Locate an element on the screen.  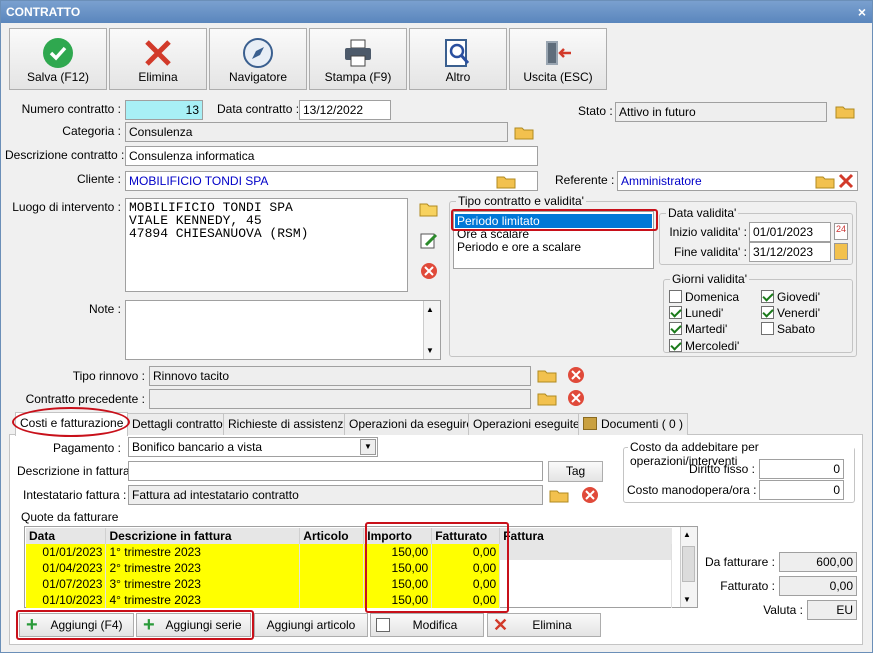
note-field is located at coordinates (283, 330).